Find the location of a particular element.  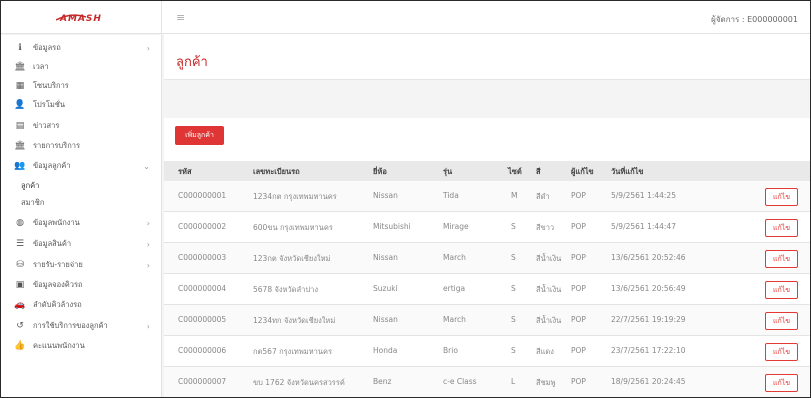

sidebar-item-employee-score: 👍 คะแนนพนักงาน is located at coordinates (85, 346).